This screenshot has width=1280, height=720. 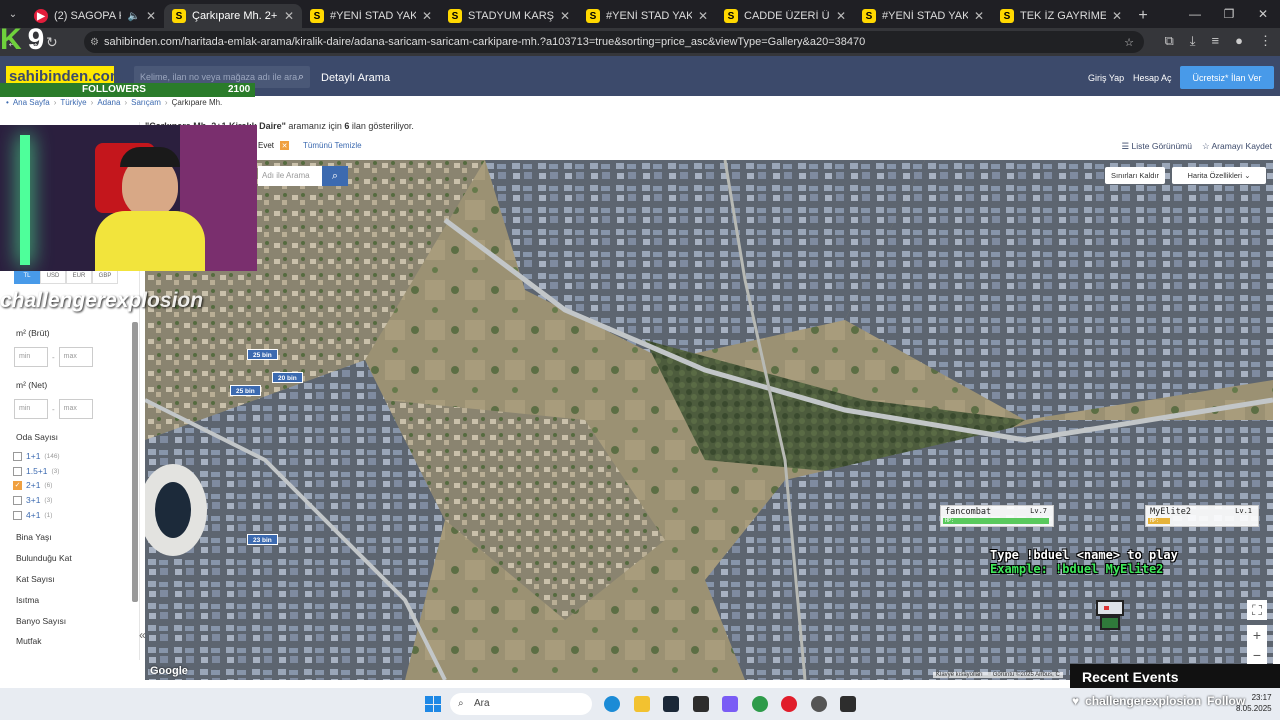 What do you see at coordinates (29, 641) in the screenshot?
I see `filter-section: Mutfak` at bounding box center [29, 641].